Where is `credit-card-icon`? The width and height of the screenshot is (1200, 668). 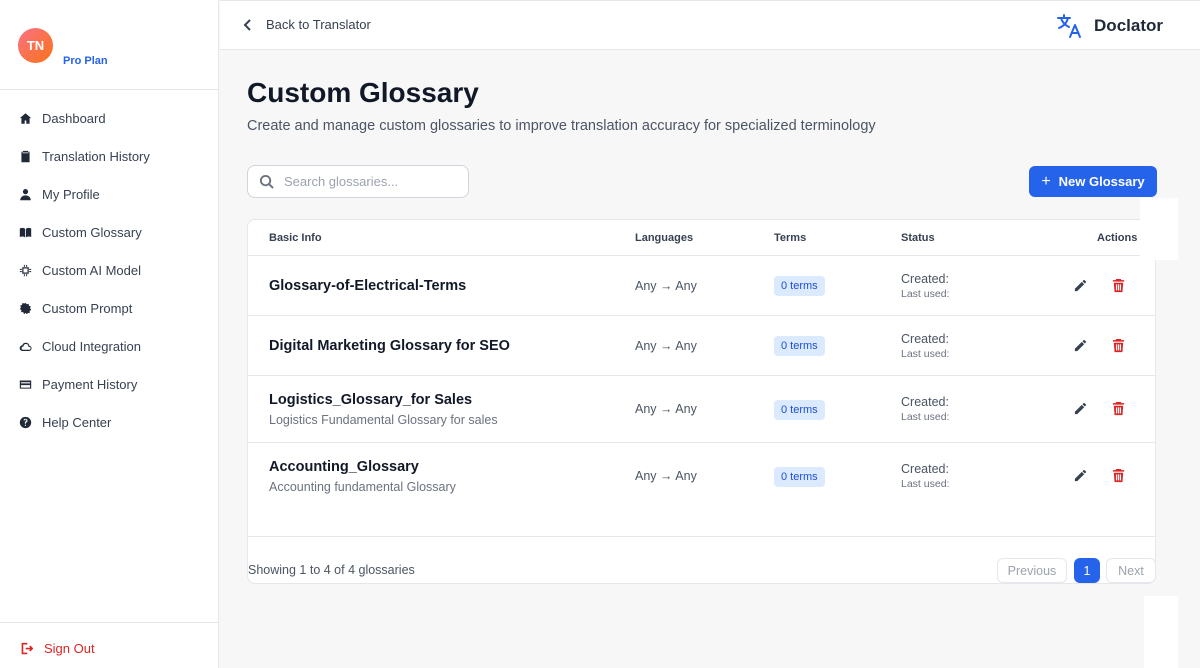 credit-card-icon is located at coordinates (25, 384).